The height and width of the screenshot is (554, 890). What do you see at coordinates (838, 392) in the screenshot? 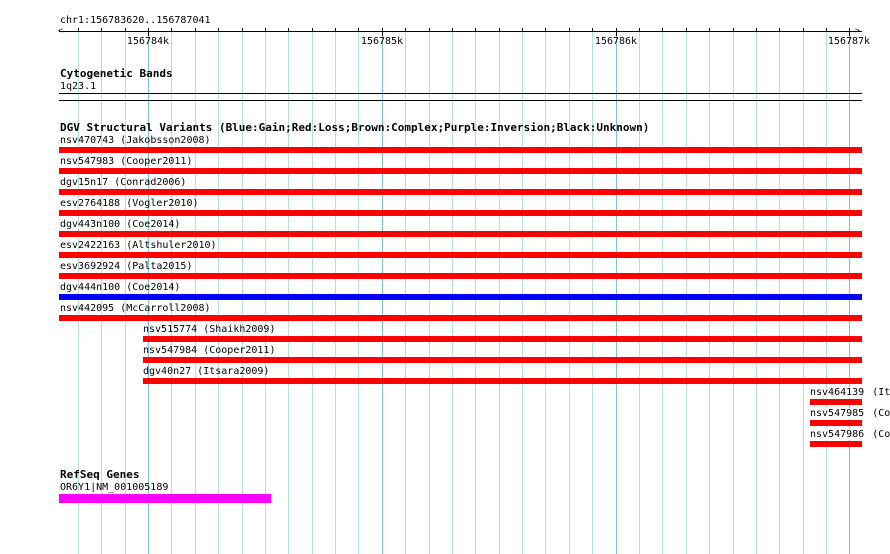
I see `dgv-feature-id: nsv464139` at bounding box center [838, 392].